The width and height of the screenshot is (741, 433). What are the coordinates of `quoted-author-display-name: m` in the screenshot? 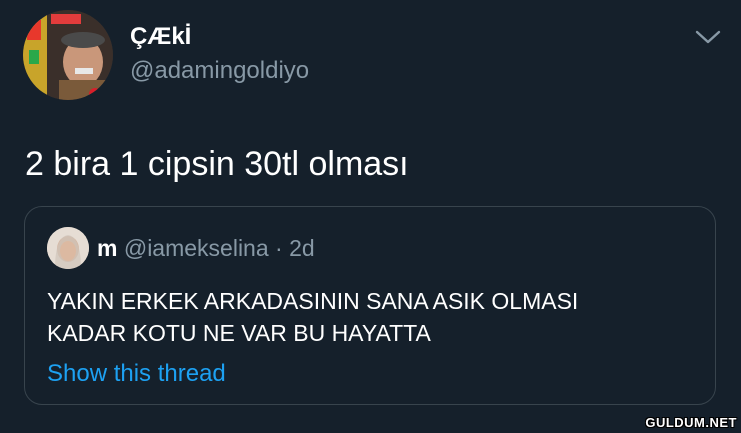 It's located at (107, 248).